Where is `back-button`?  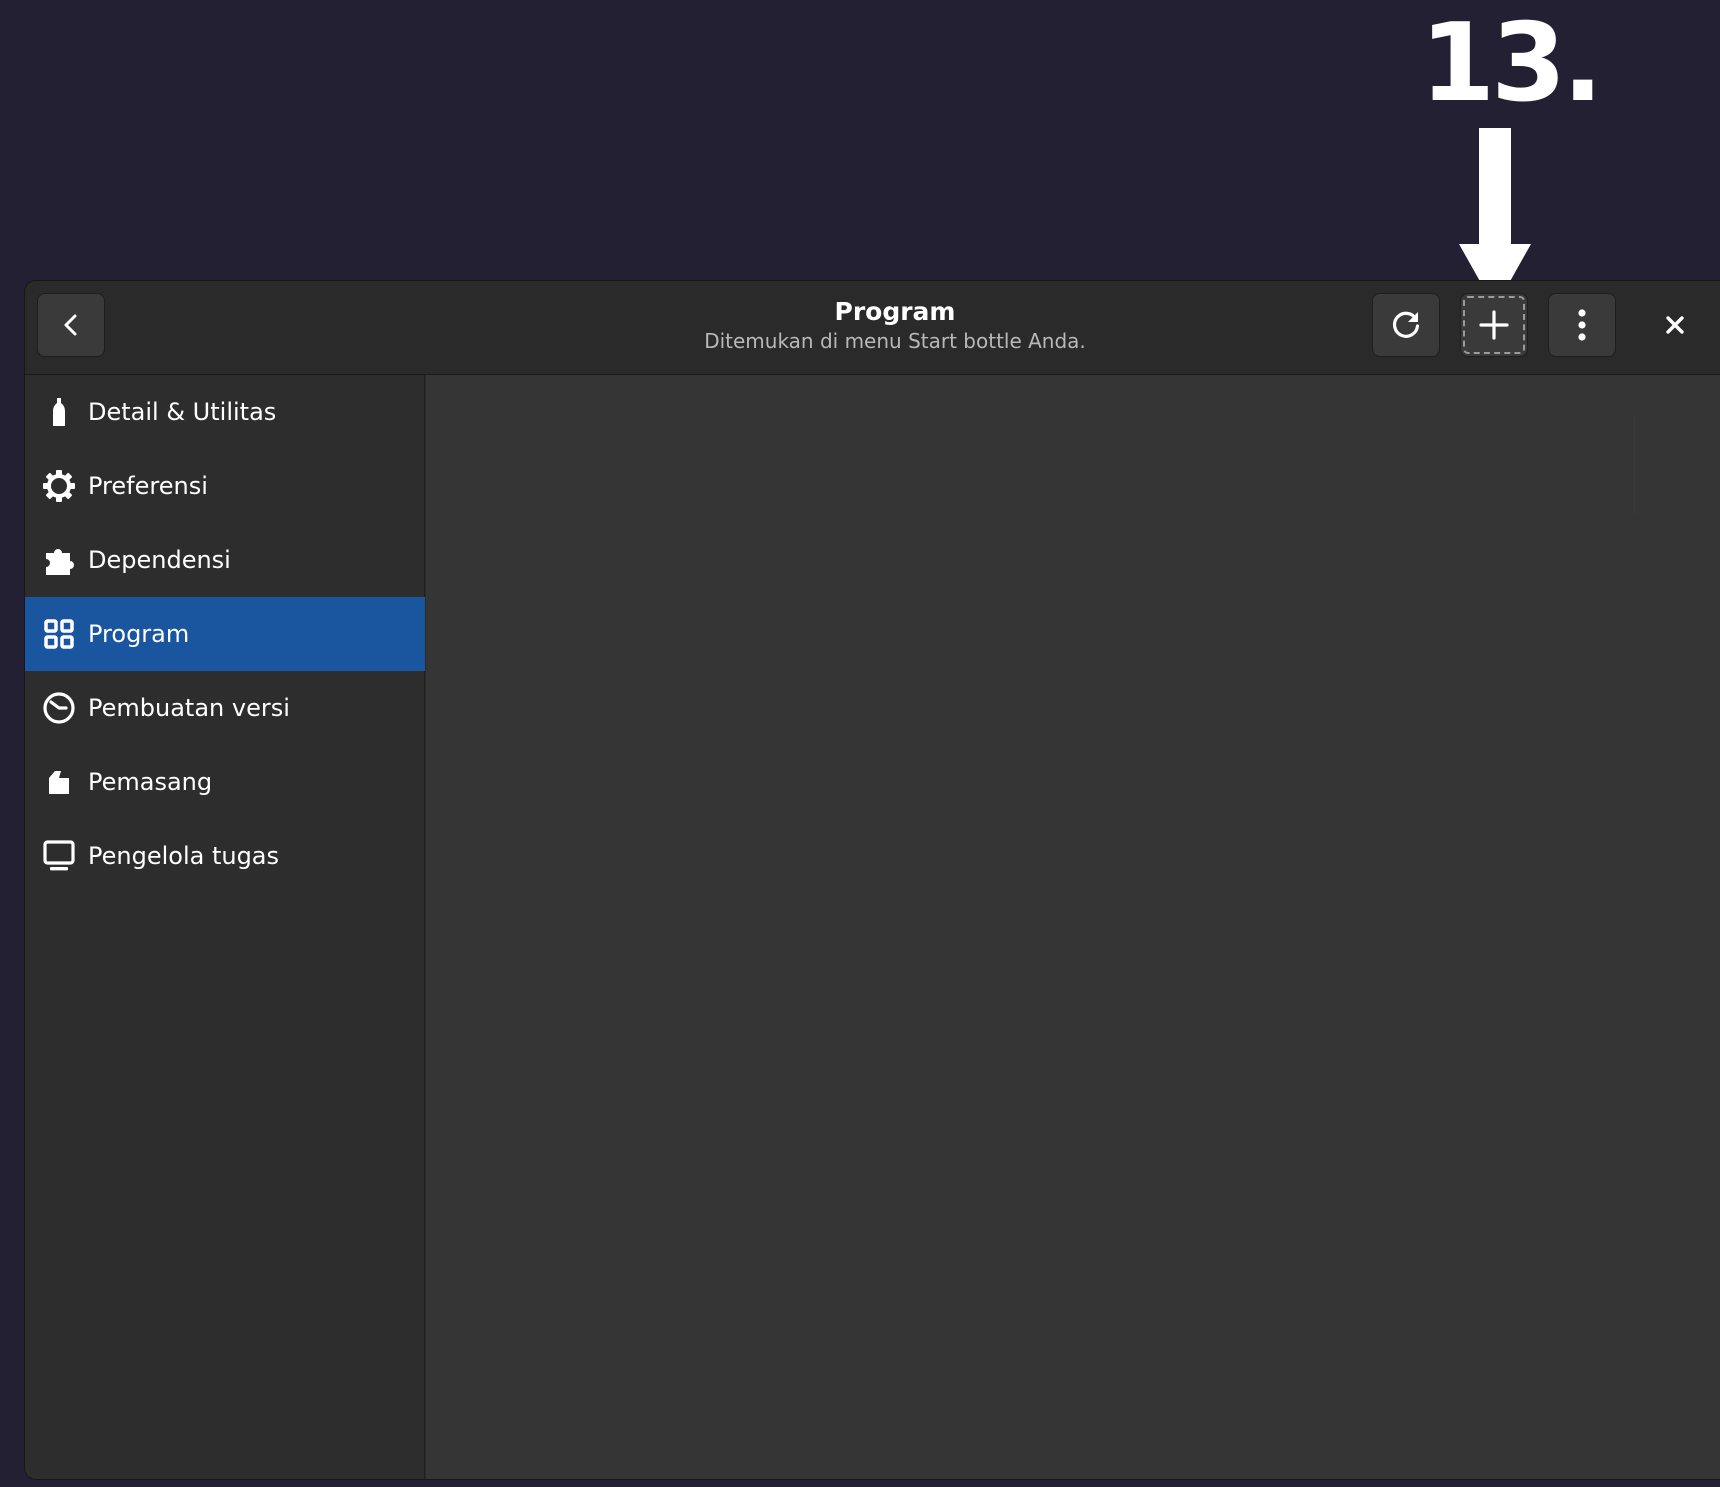
back-button is located at coordinates (71, 325).